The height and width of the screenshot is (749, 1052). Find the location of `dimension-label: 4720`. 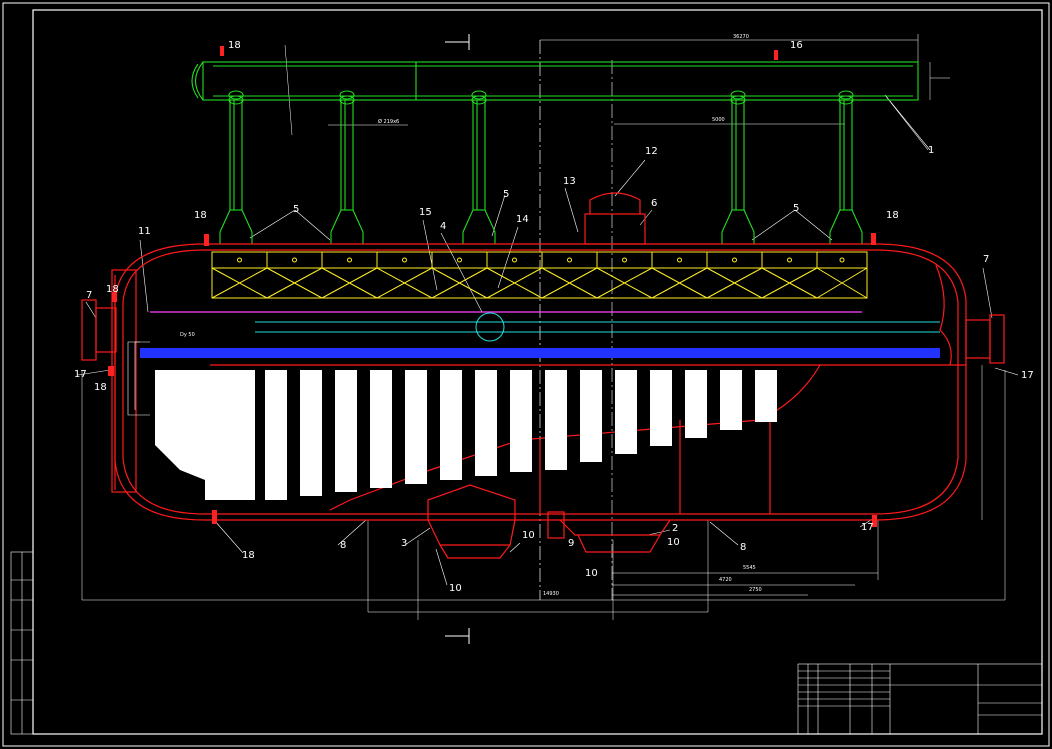

dimension-label: 4720 is located at coordinates (725, 580).